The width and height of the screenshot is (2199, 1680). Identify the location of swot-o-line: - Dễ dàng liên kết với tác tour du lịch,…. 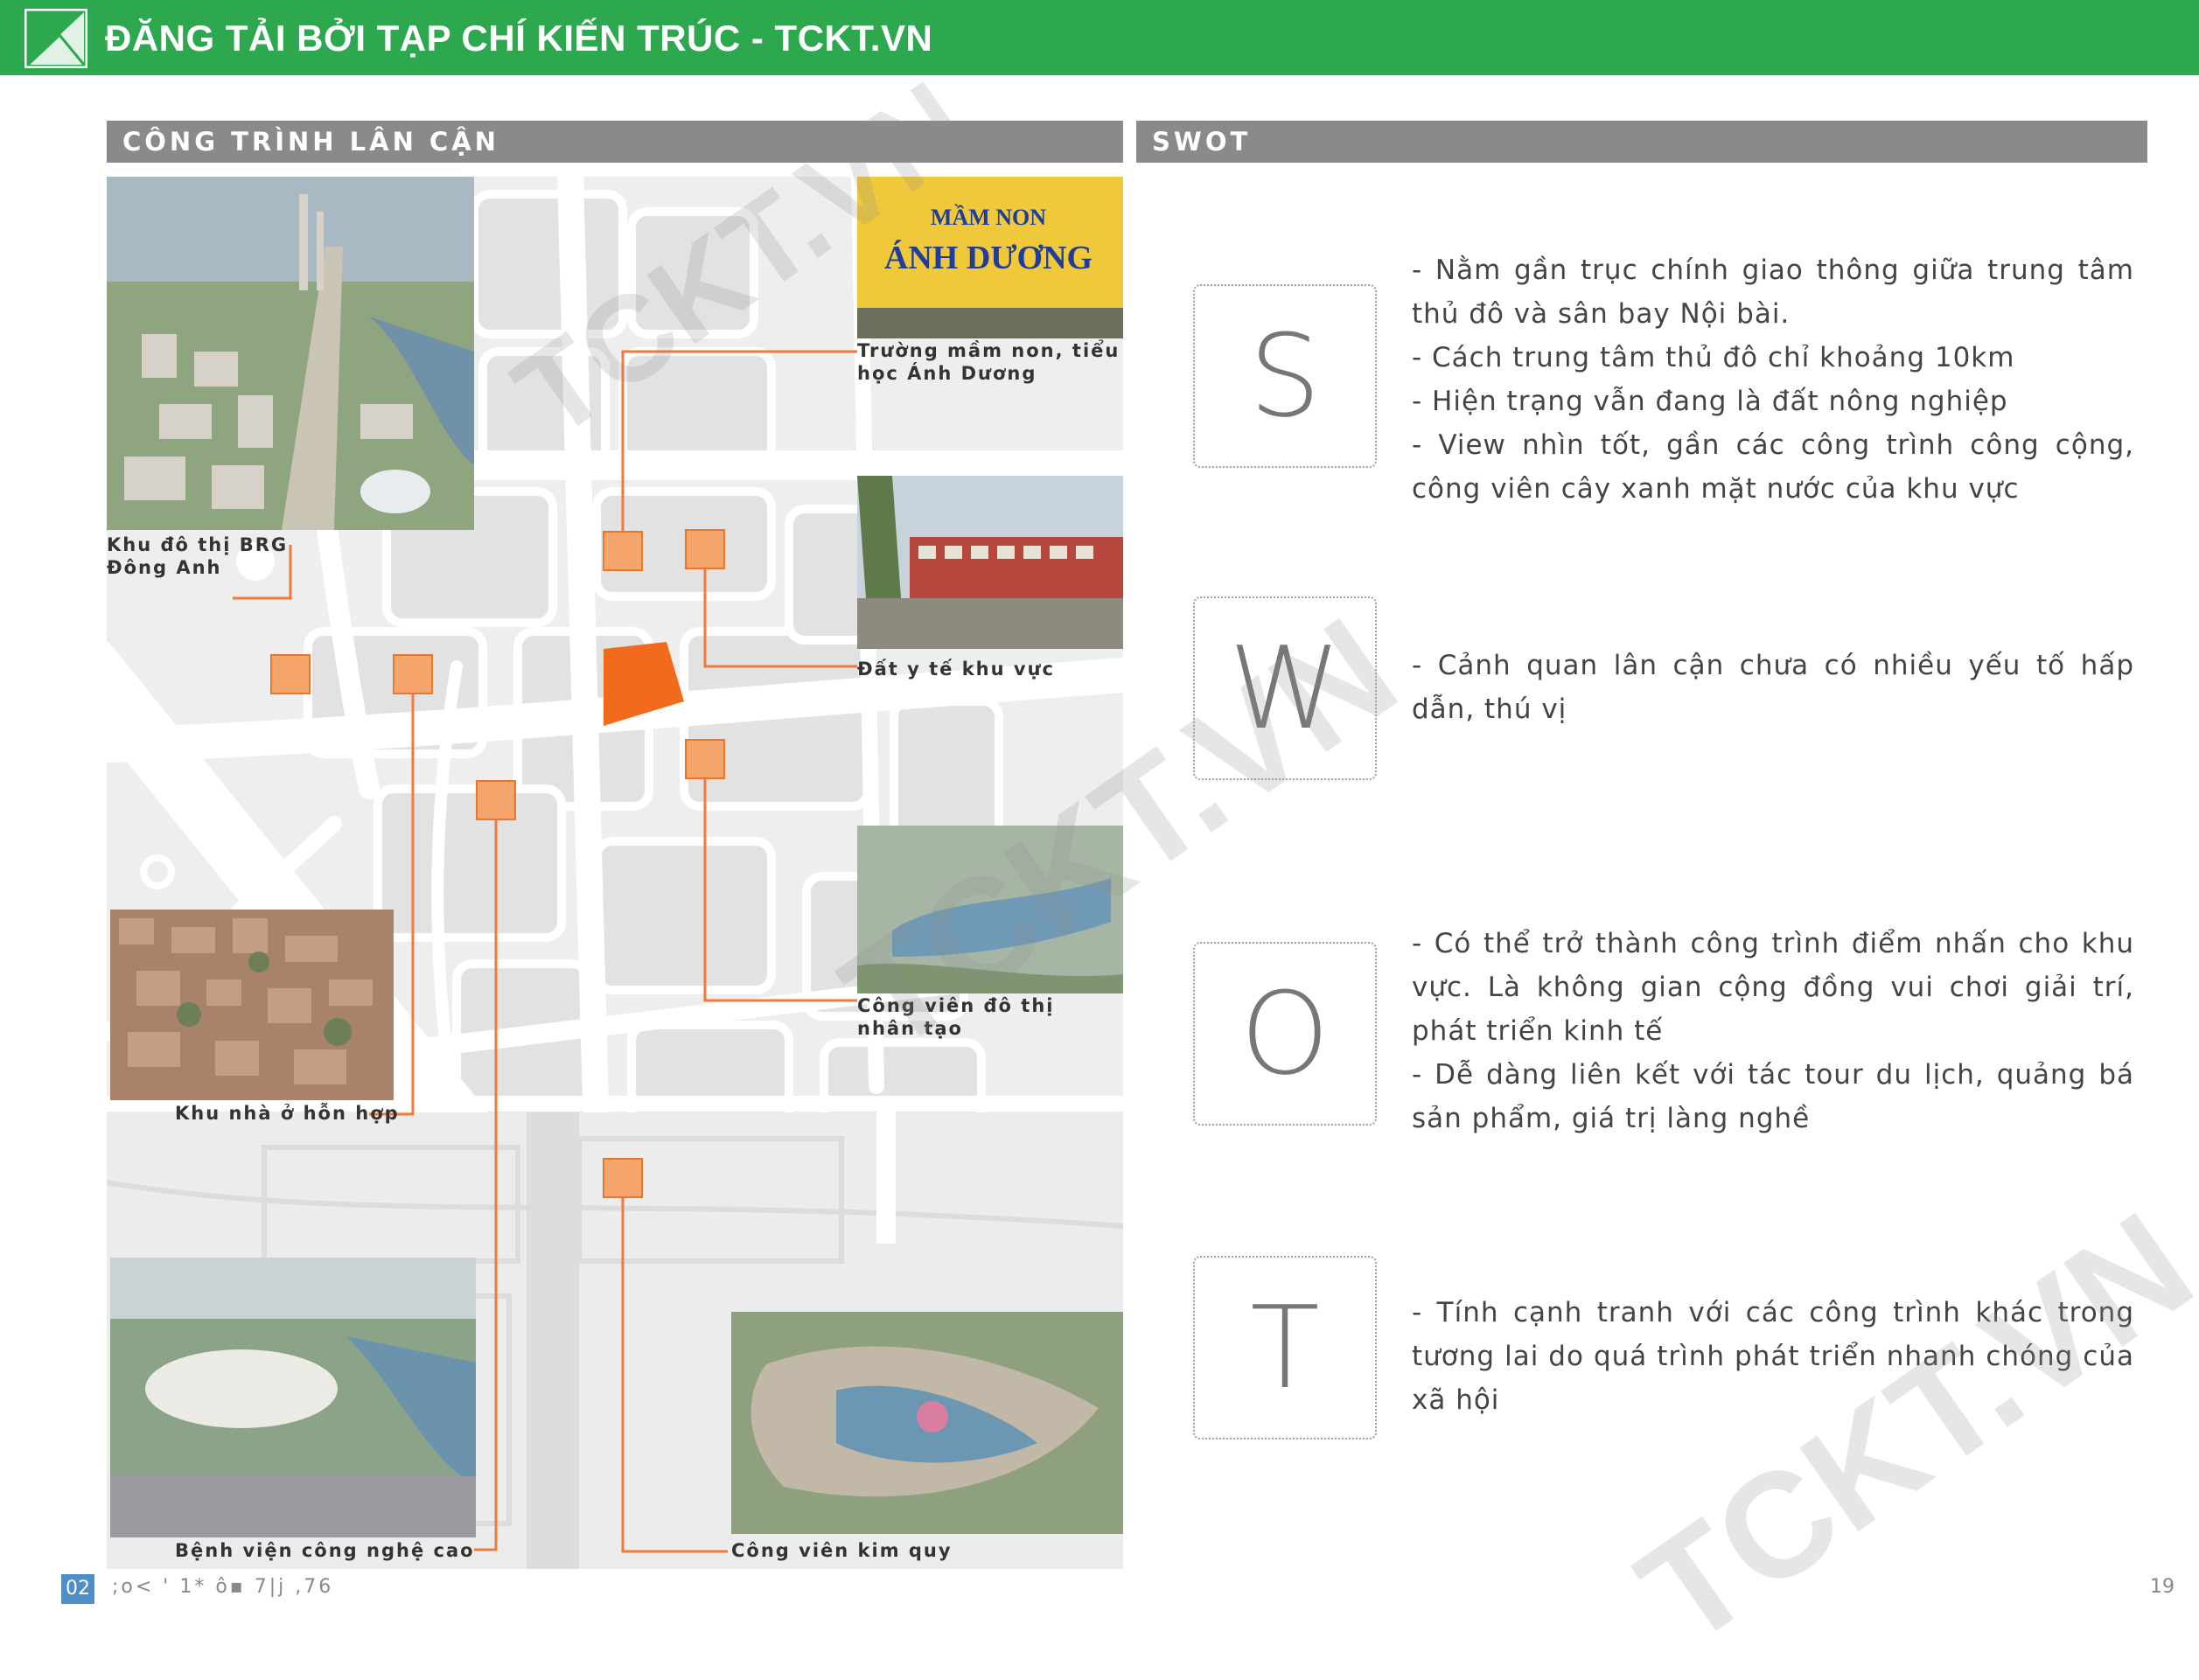
(1773, 1096).